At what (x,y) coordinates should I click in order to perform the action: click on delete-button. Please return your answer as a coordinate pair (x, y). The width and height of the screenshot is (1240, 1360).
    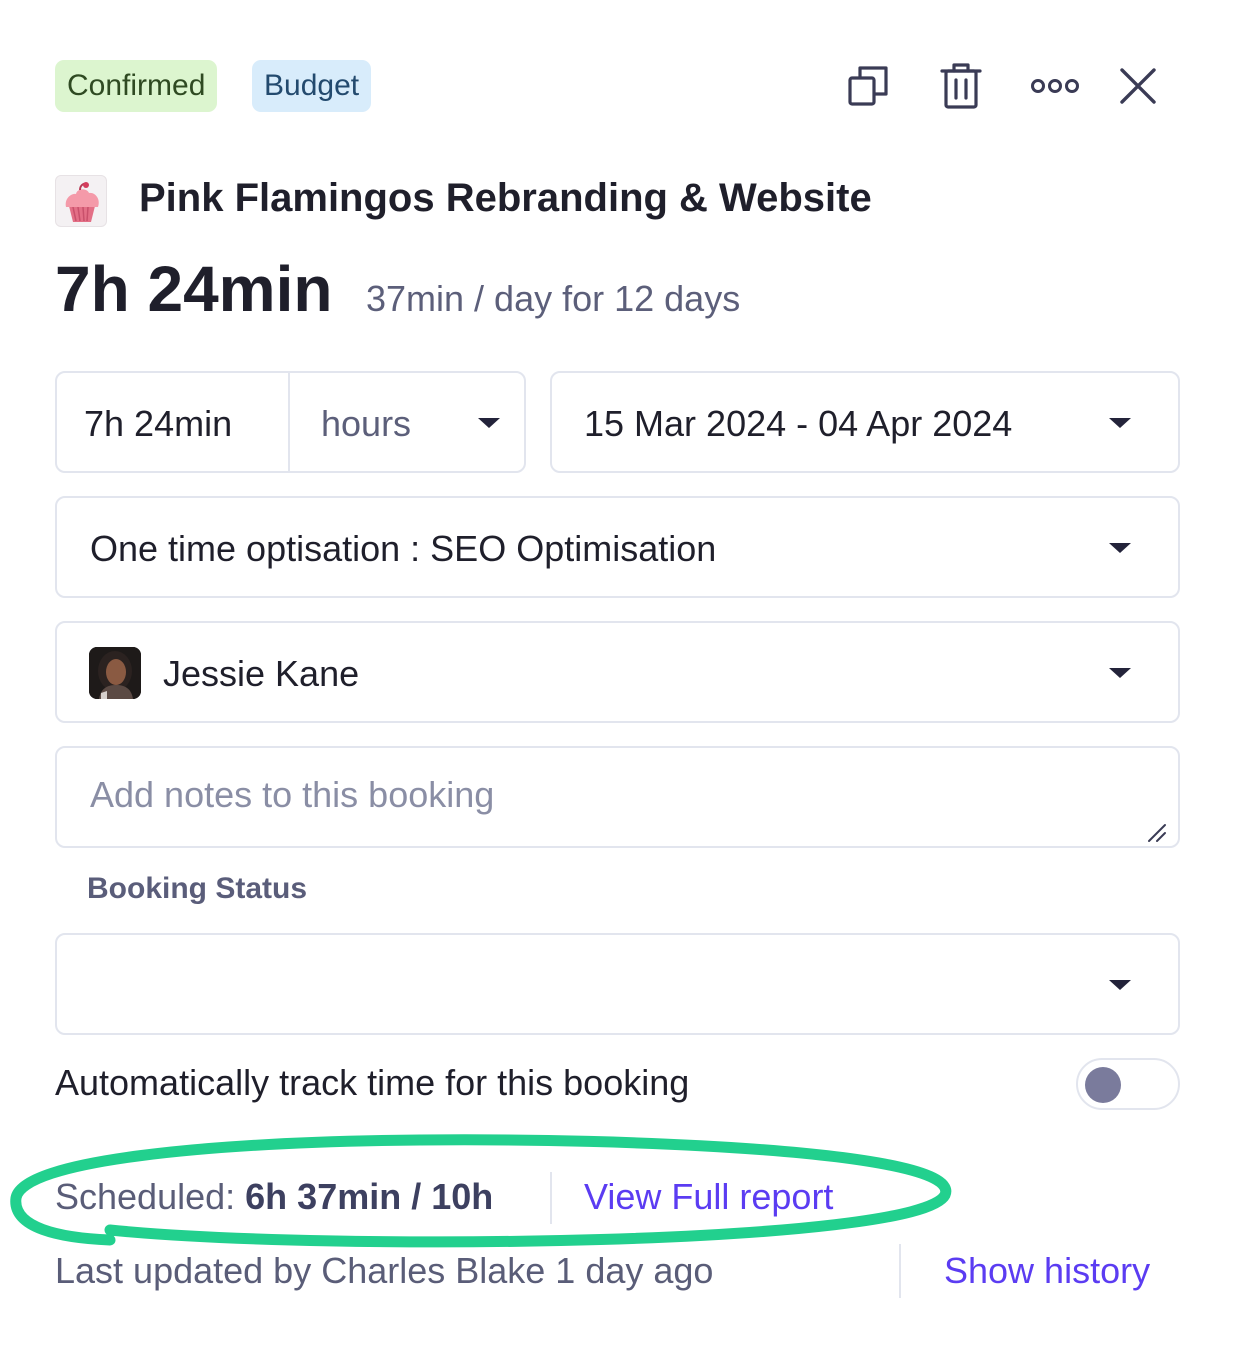
    Looking at the image, I should click on (961, 86).